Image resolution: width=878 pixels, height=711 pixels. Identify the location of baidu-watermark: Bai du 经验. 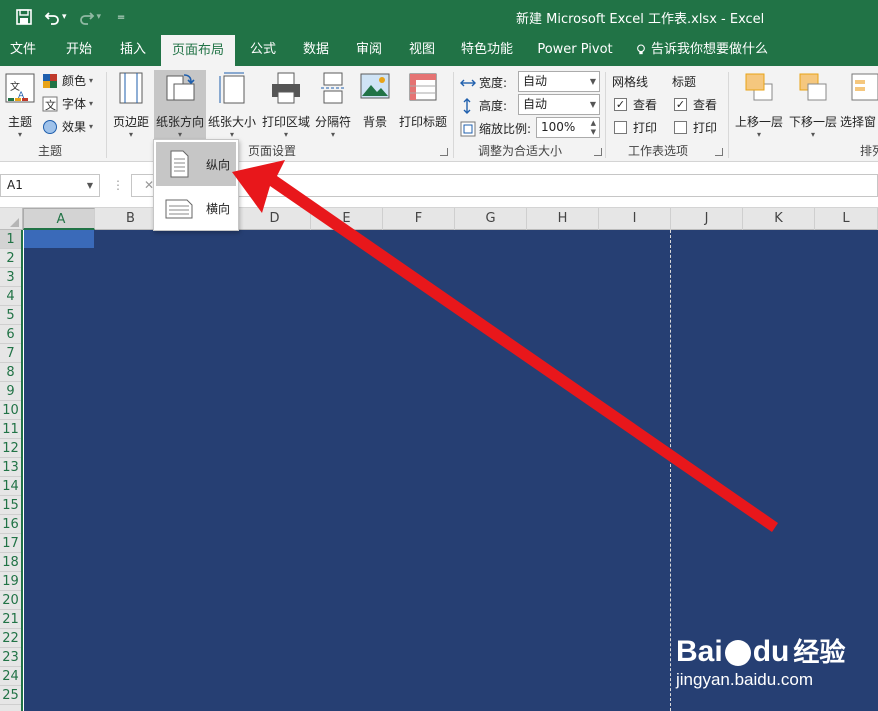
(760, 650).